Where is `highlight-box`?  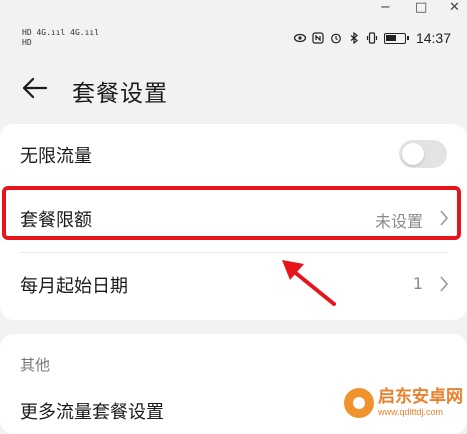
highlight-box is located at coordinates (231, 213).